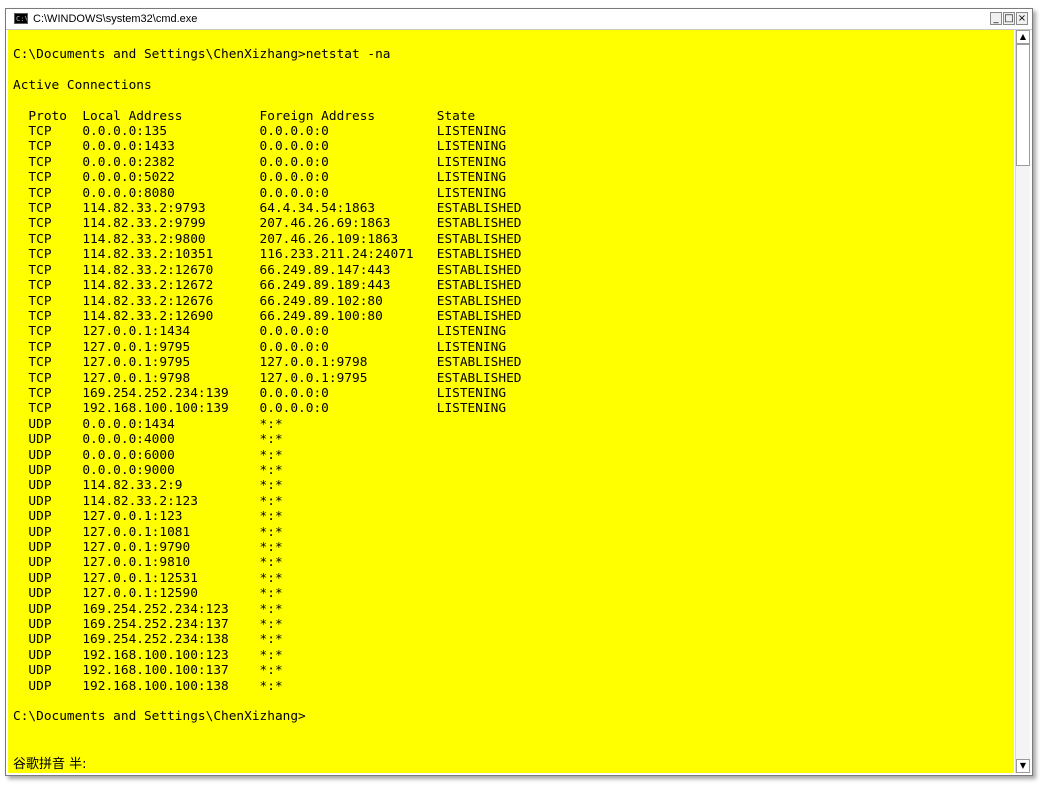 This screenshot has height=788, width=1044. What do you see at coordinates (260, 162) in the screenshot?
I see `console-line: TCP 0.0.0.0:2382 0.0.0.0:0 LISTENING` at bounding box center [260, 162].